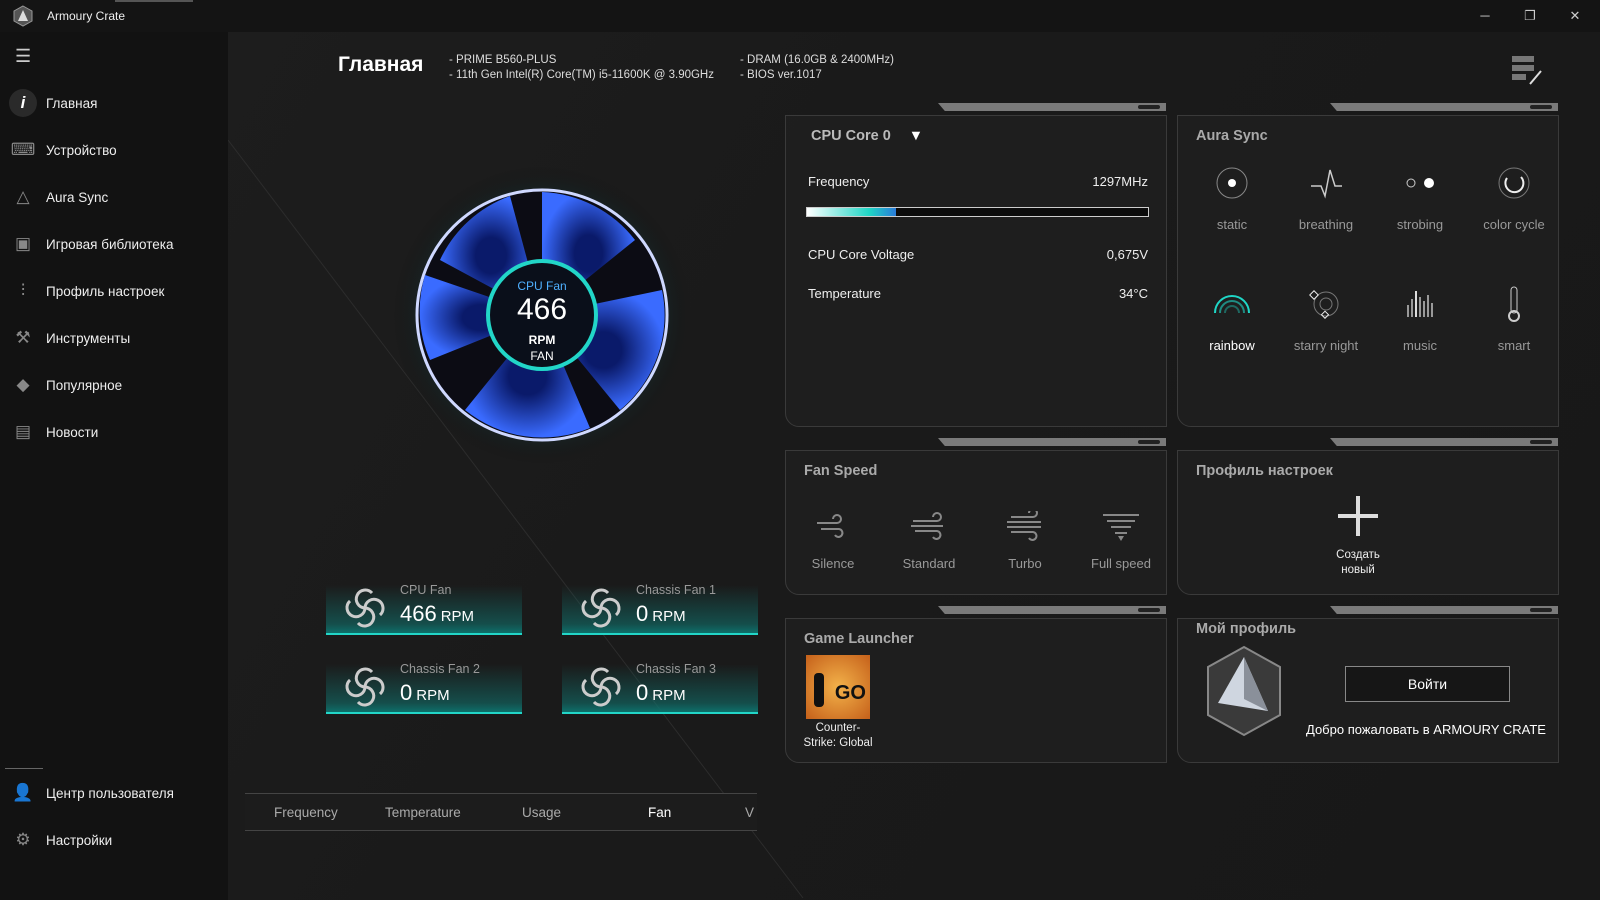 The width and height of the screenshot is (1600, 900). What do you see at coordinates (114, 197) in the screenshot?
I see `sidebar-item-aura-sync: △ Aura Sync` at bounding box center [114, 197].